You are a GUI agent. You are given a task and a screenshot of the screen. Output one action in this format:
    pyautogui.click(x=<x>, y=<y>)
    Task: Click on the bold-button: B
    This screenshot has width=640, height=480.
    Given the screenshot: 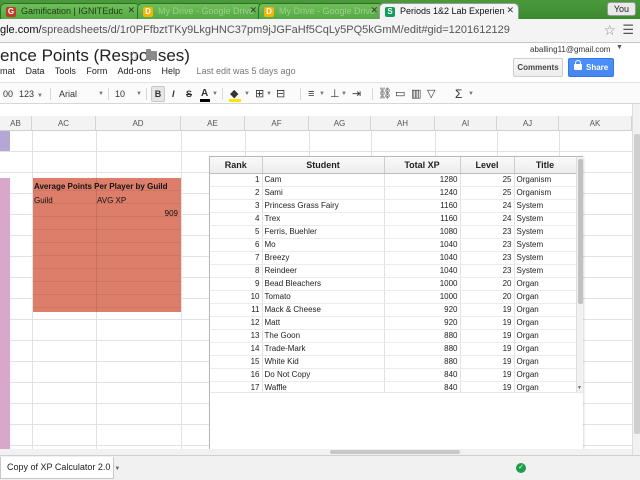 What is the action you would take?
    pyautogui.click(x=158, y=94)
    